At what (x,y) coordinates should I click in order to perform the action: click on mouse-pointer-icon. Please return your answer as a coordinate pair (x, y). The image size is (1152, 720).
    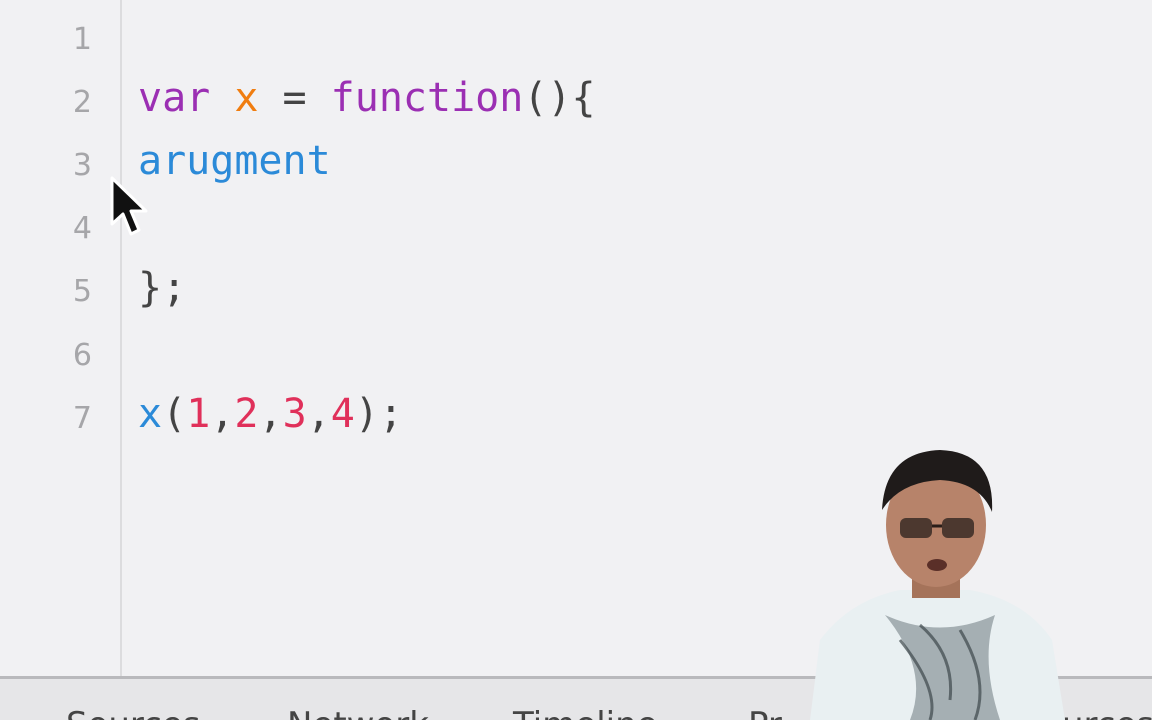
    Looking at the image, I should click on (130, 207).